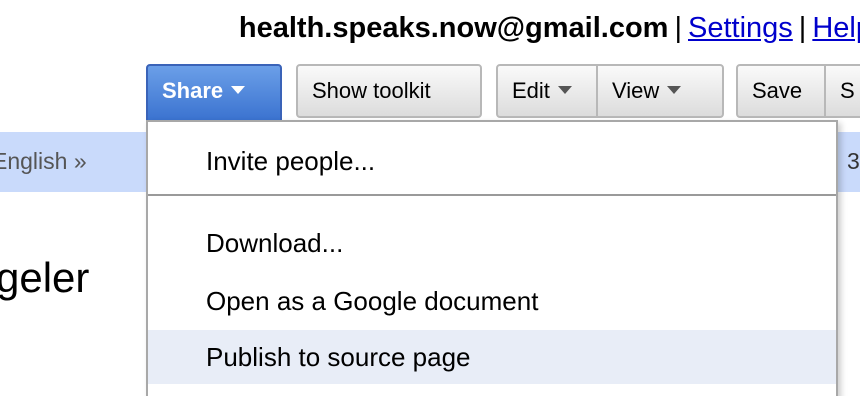  What do you see at coordinates (531, 90) in the screenshot?
I see `edit-label: Edit` at bounding box center [531, 90].